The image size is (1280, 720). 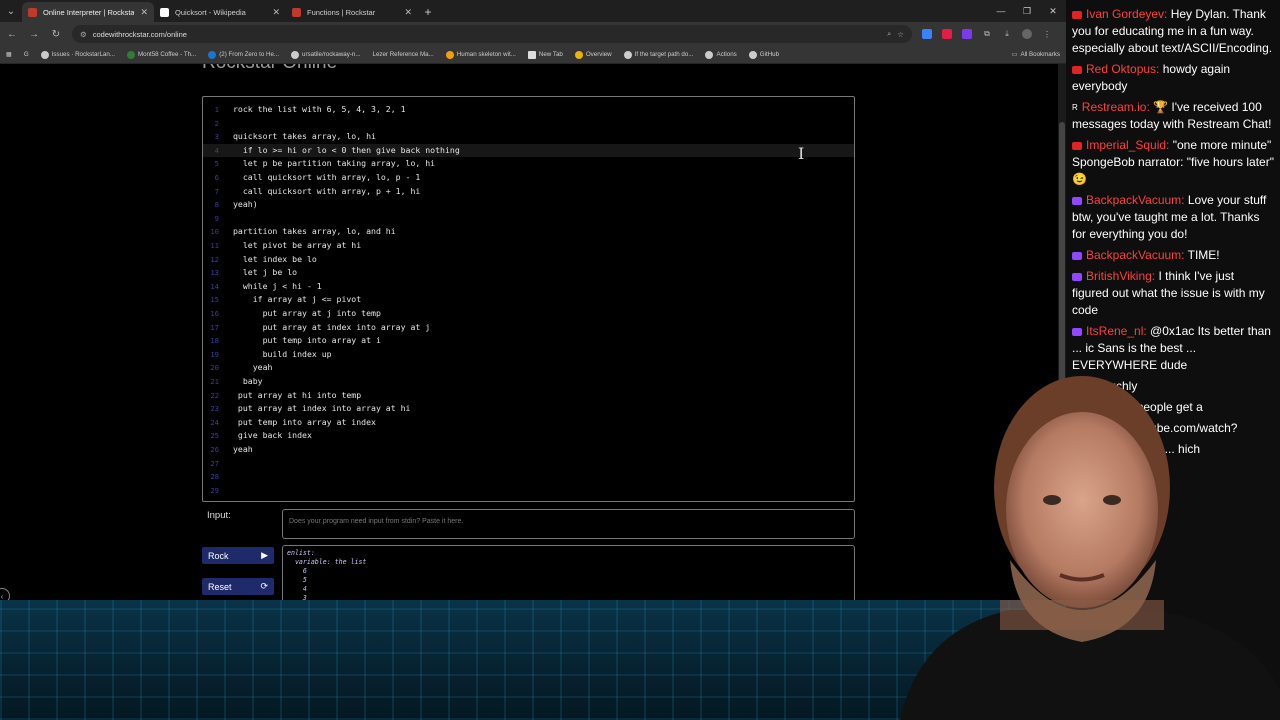 What do you see at coordinates (214, 327) in the screenshot?
I see `line-number: 17` at bounding box center [214, 327].